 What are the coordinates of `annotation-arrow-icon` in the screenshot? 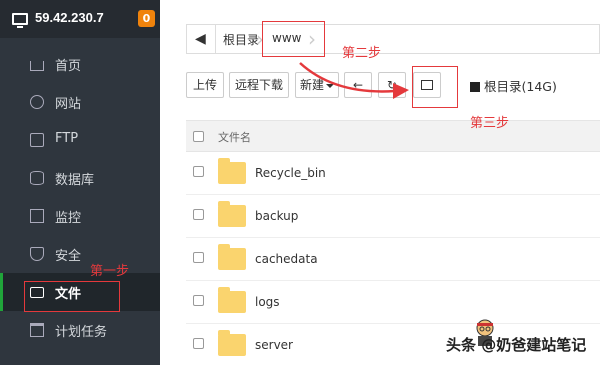 It's located at (354, 80).